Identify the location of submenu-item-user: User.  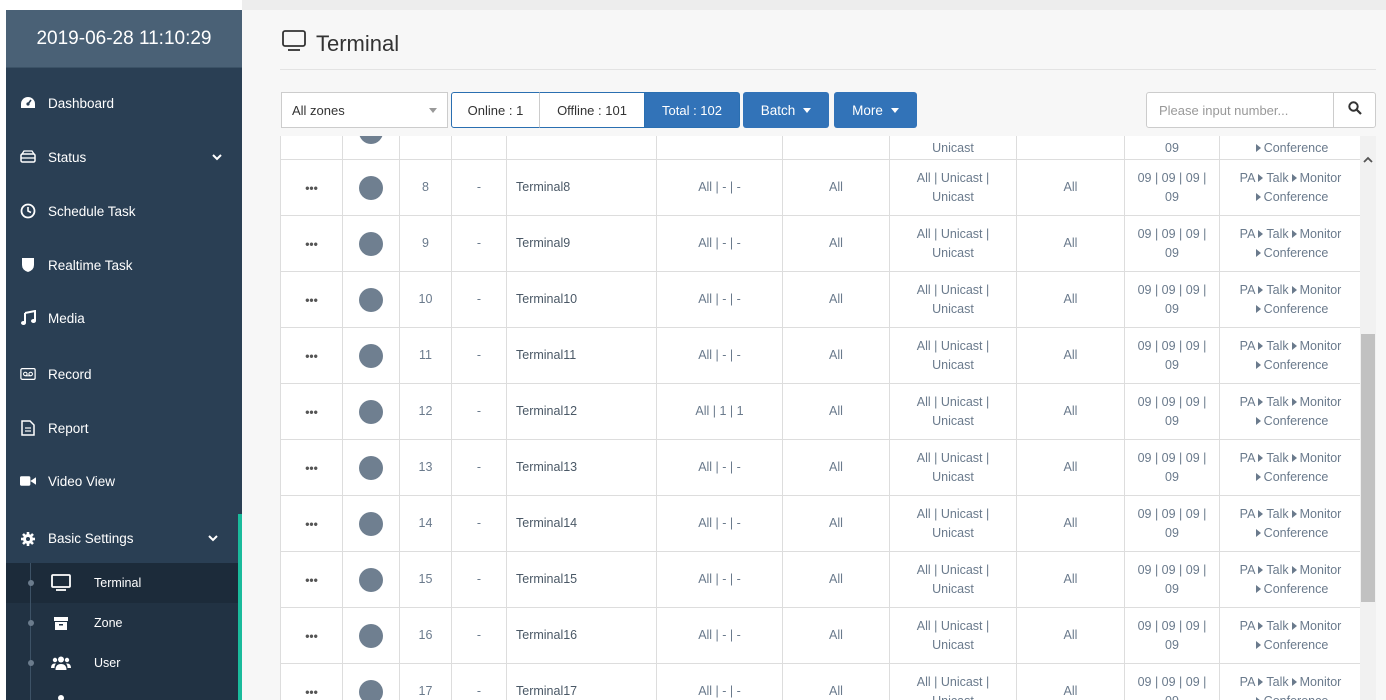
(122, 663).